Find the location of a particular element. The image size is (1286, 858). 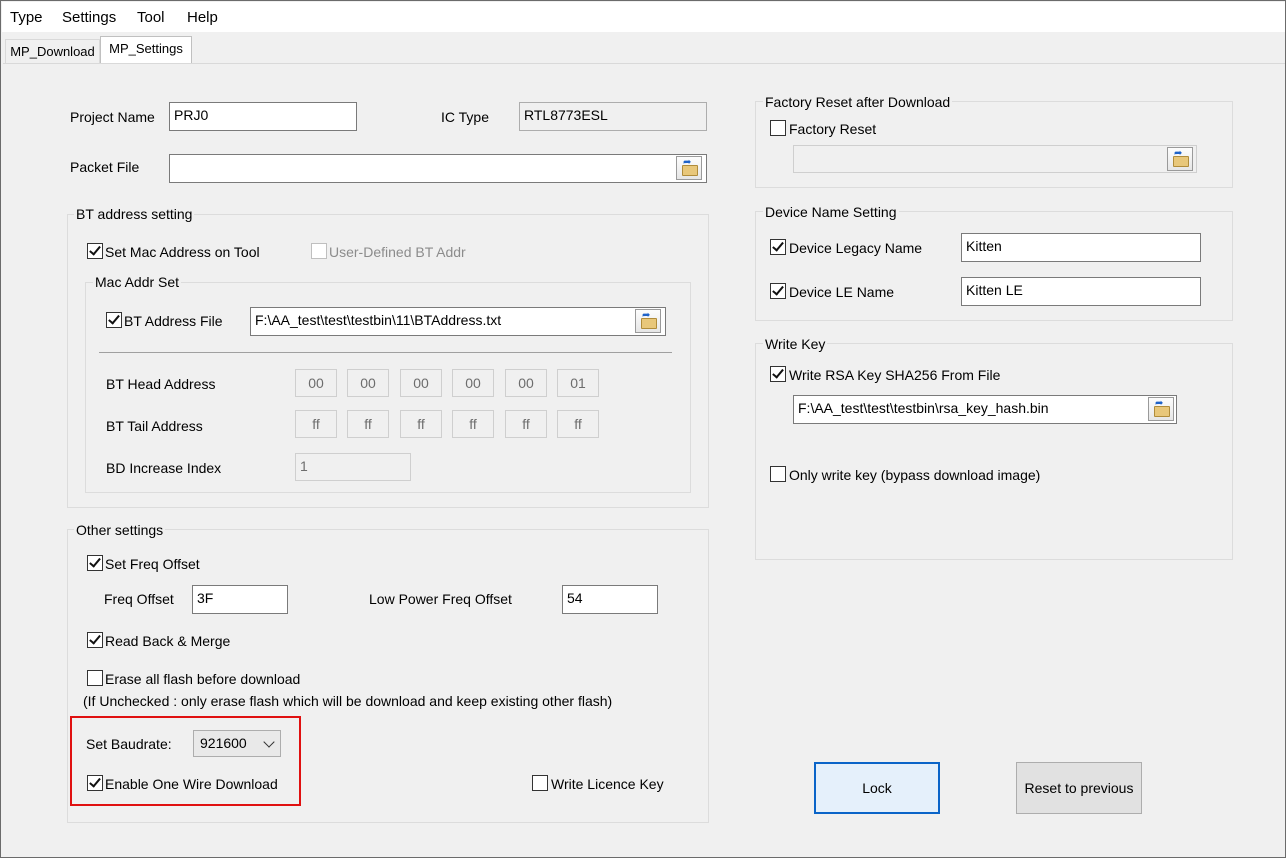

device-legacy-name-checkbox is located at coordinates (778, 247).